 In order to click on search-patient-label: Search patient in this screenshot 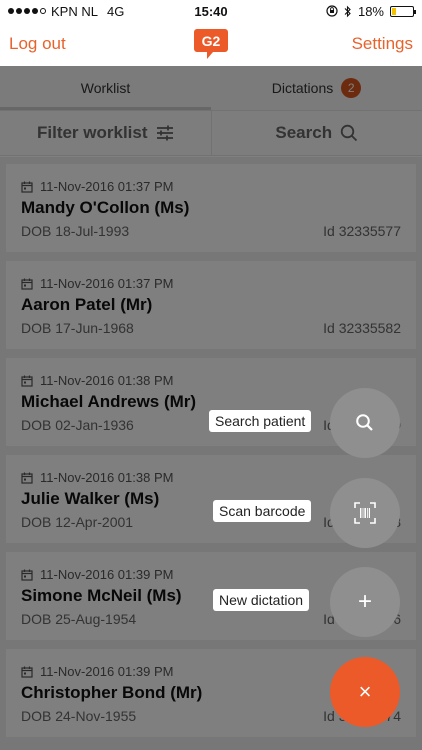, I will do `click(260, 421)`.